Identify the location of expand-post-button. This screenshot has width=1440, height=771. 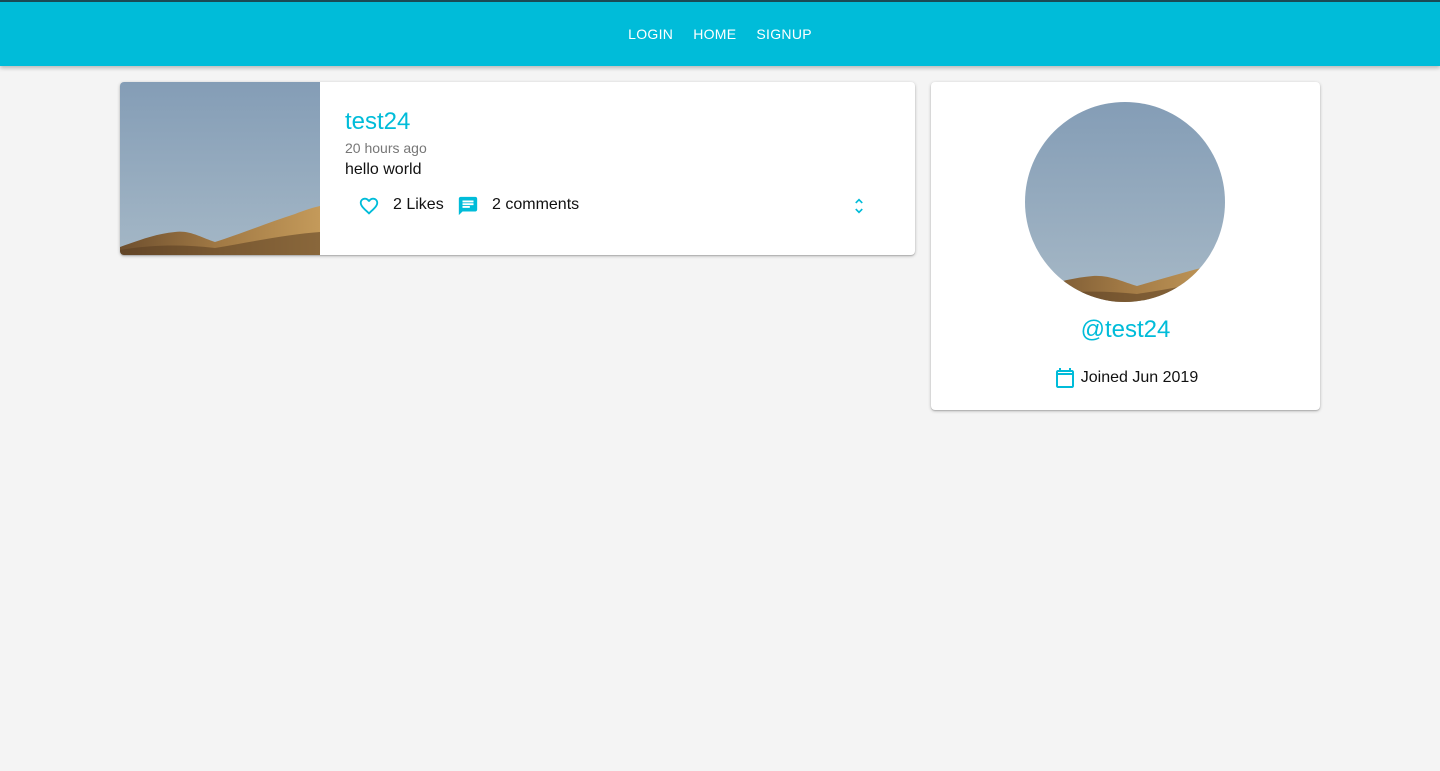
(859, 206).